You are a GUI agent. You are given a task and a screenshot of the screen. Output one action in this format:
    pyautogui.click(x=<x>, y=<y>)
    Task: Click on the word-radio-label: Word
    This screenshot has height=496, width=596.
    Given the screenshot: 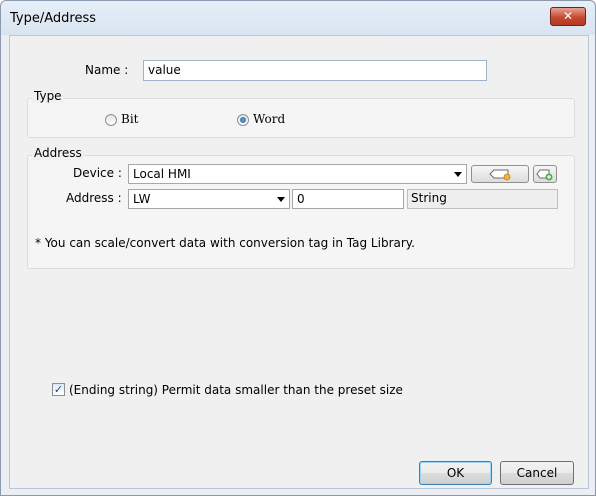 What is the action you would take?
    pyautogui.click(x=269, y=119)
    